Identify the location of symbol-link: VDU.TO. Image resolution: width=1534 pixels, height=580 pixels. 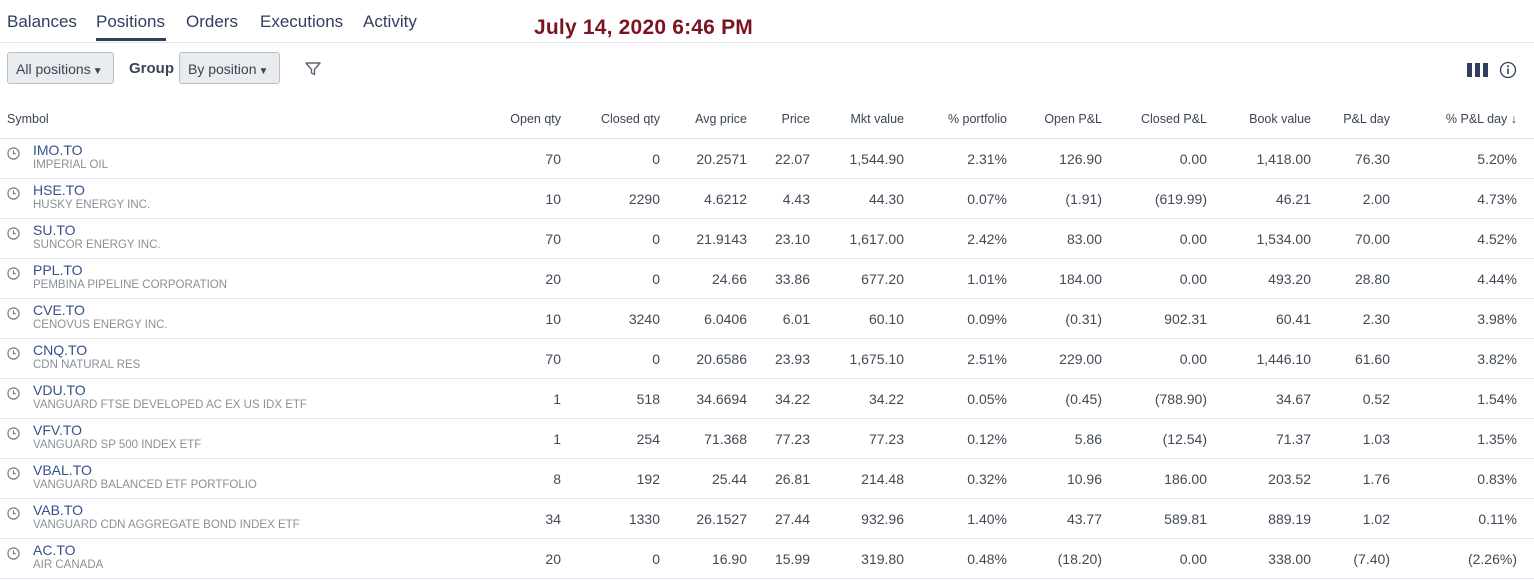
(59, 390).